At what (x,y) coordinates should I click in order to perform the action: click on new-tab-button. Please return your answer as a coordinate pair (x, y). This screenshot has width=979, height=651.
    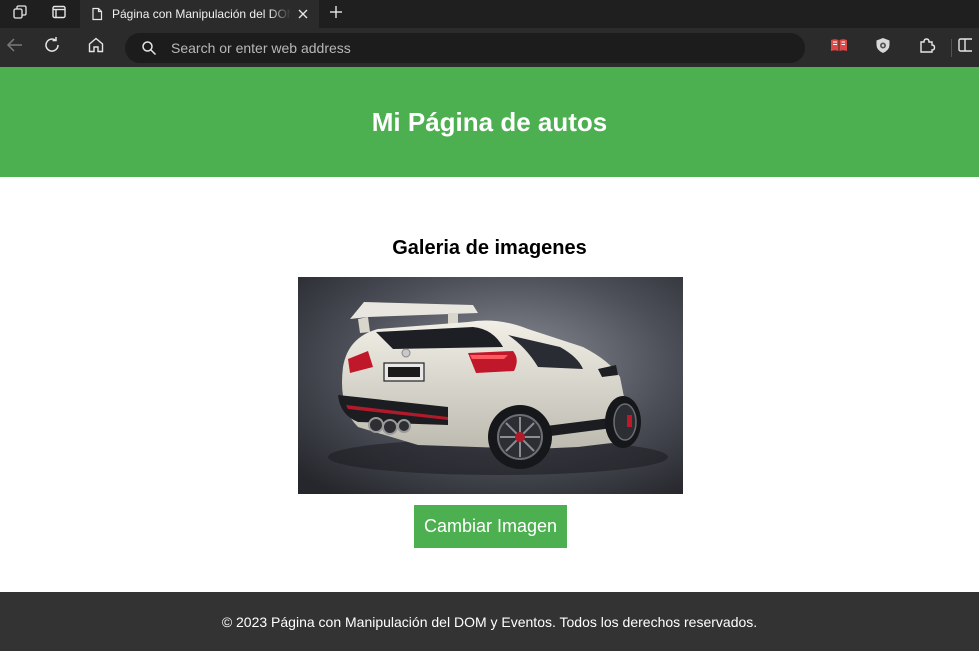
    Looking at the image, I should click on (336, 14).